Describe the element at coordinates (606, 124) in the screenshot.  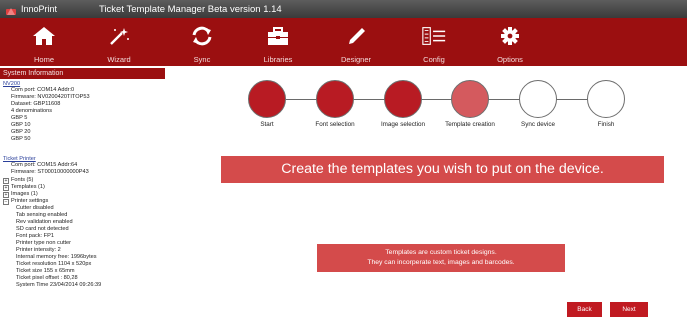
I see `step-label-finish: Finish` at that location.